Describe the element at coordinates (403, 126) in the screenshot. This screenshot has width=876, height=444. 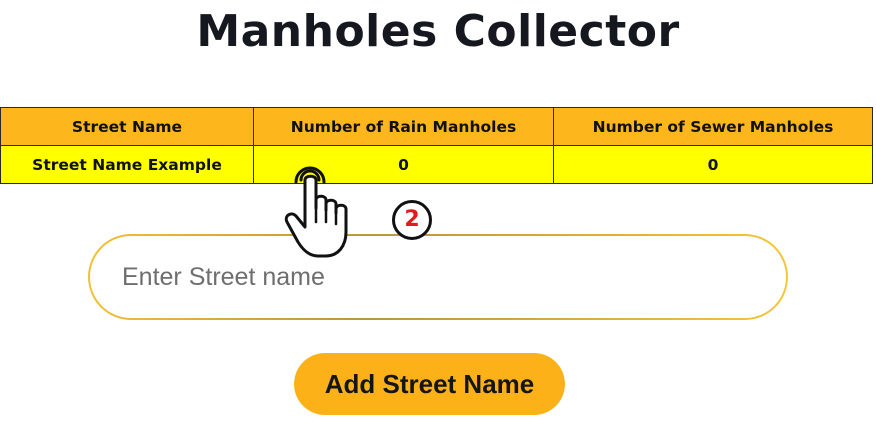
I see `column-header-rain-manholes: Number of Rain Manholes` at that location.